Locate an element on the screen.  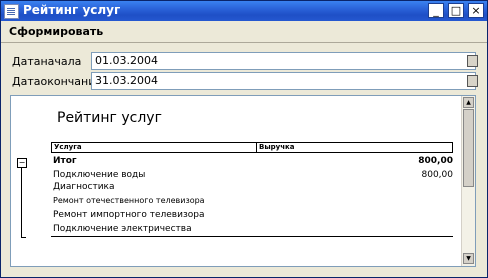
maximize-button: □ is located at coordinates (456, 10).